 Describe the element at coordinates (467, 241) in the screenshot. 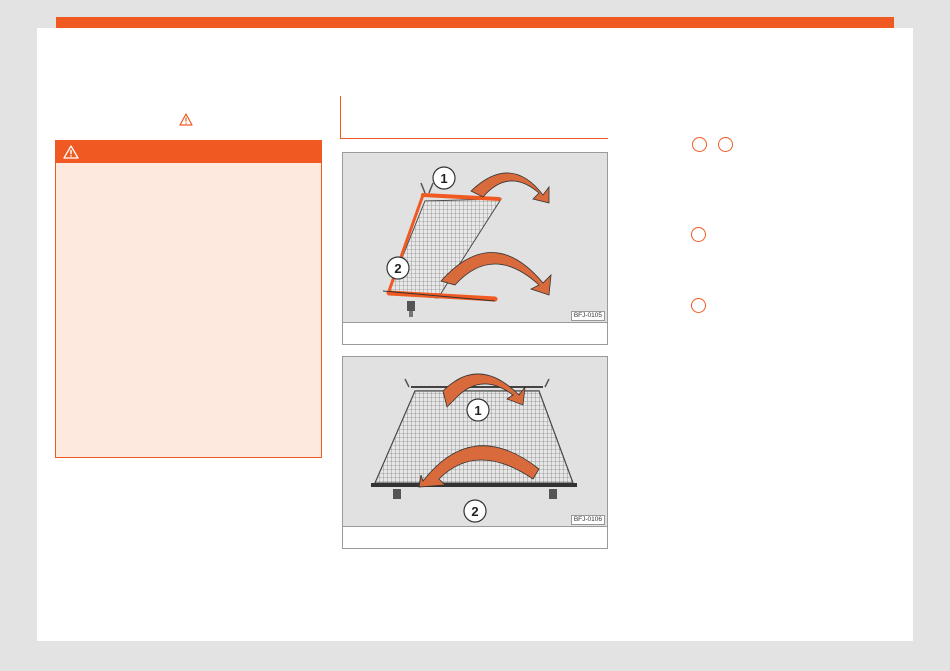

I see `cargo-net-folded-illustration: 1 2` at that location.